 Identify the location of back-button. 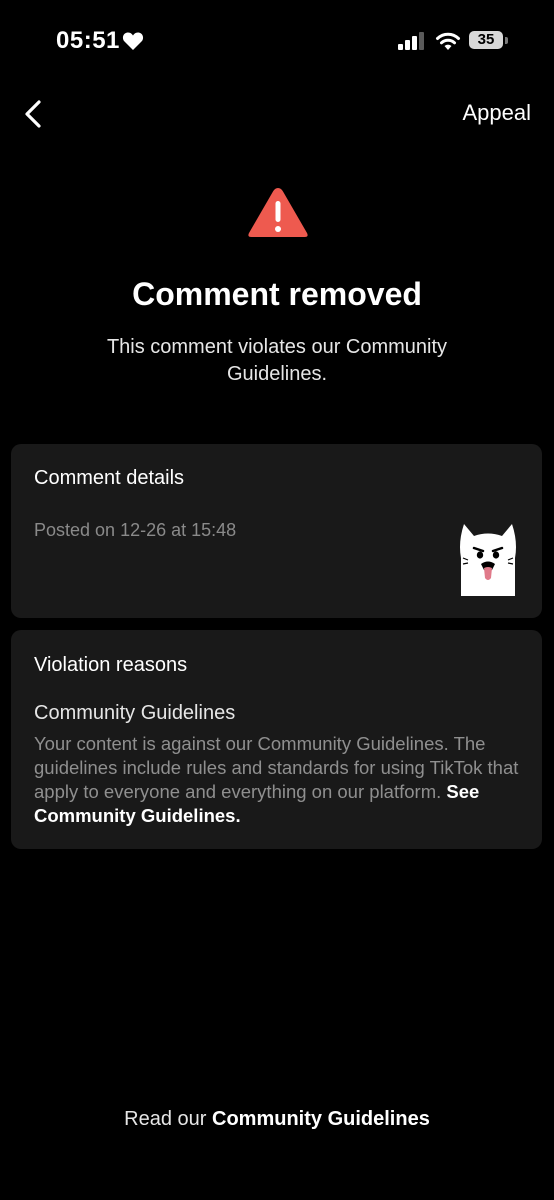
(34, 114).